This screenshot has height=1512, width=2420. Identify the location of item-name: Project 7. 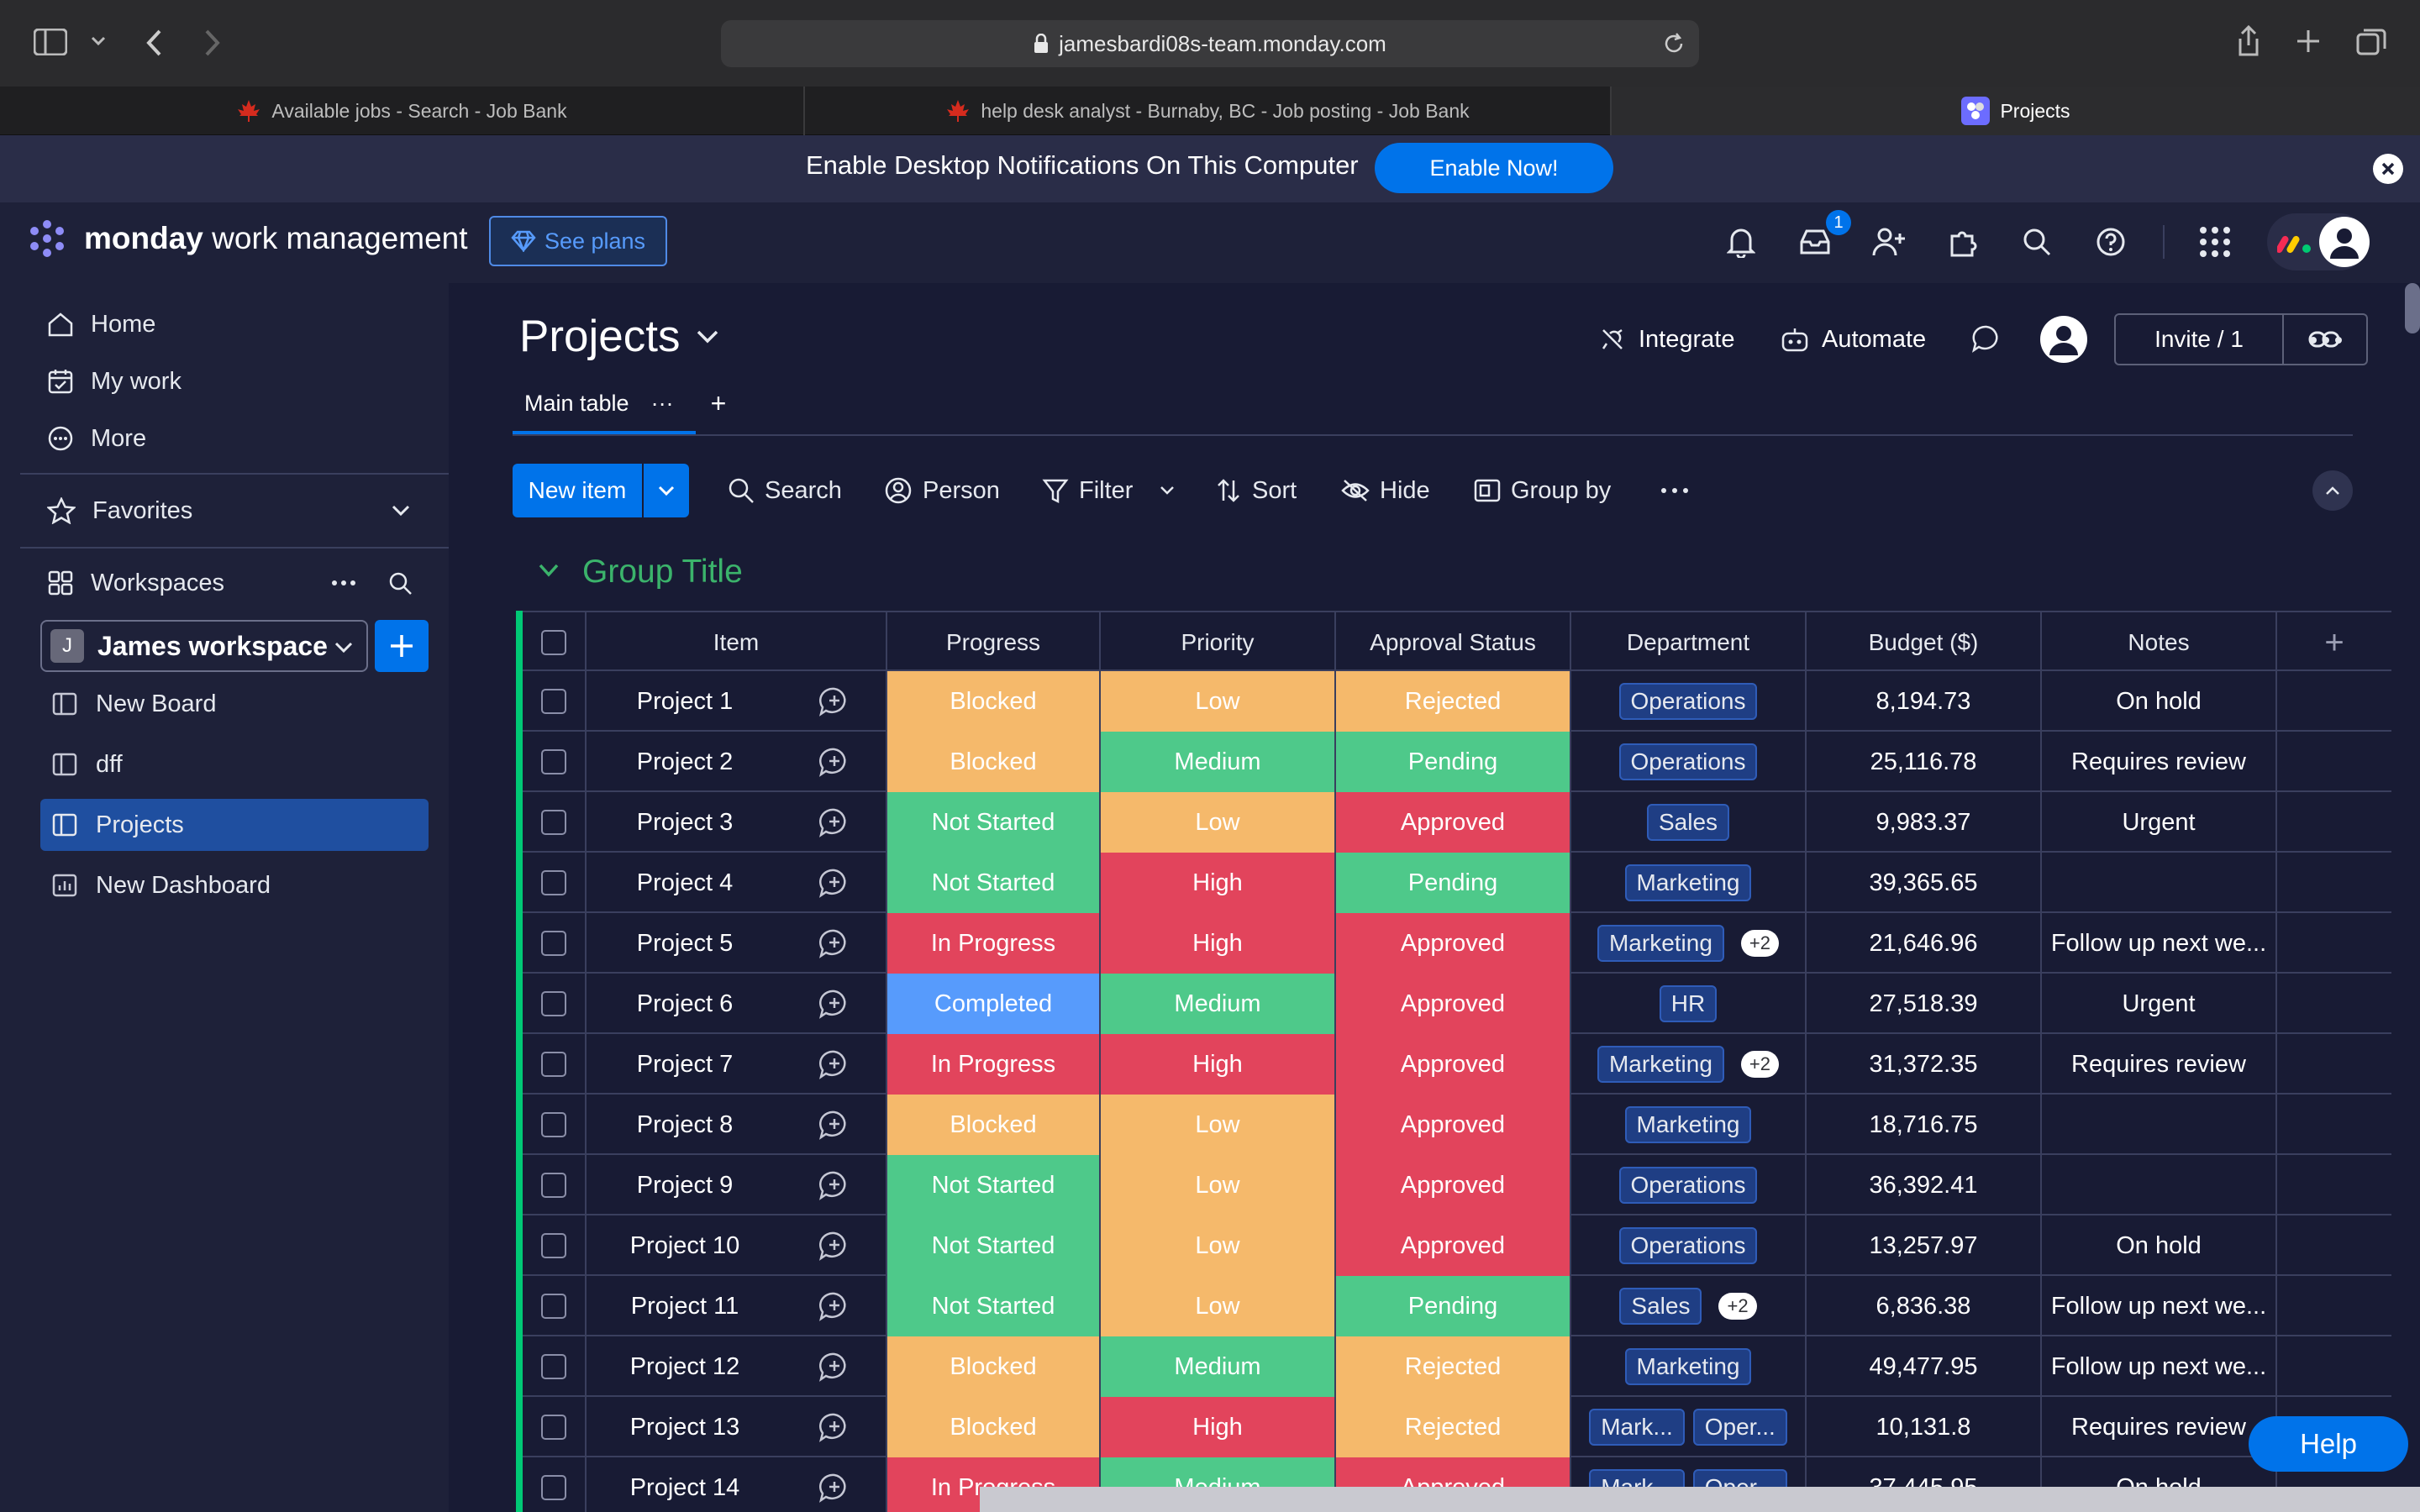
(685, 1065).